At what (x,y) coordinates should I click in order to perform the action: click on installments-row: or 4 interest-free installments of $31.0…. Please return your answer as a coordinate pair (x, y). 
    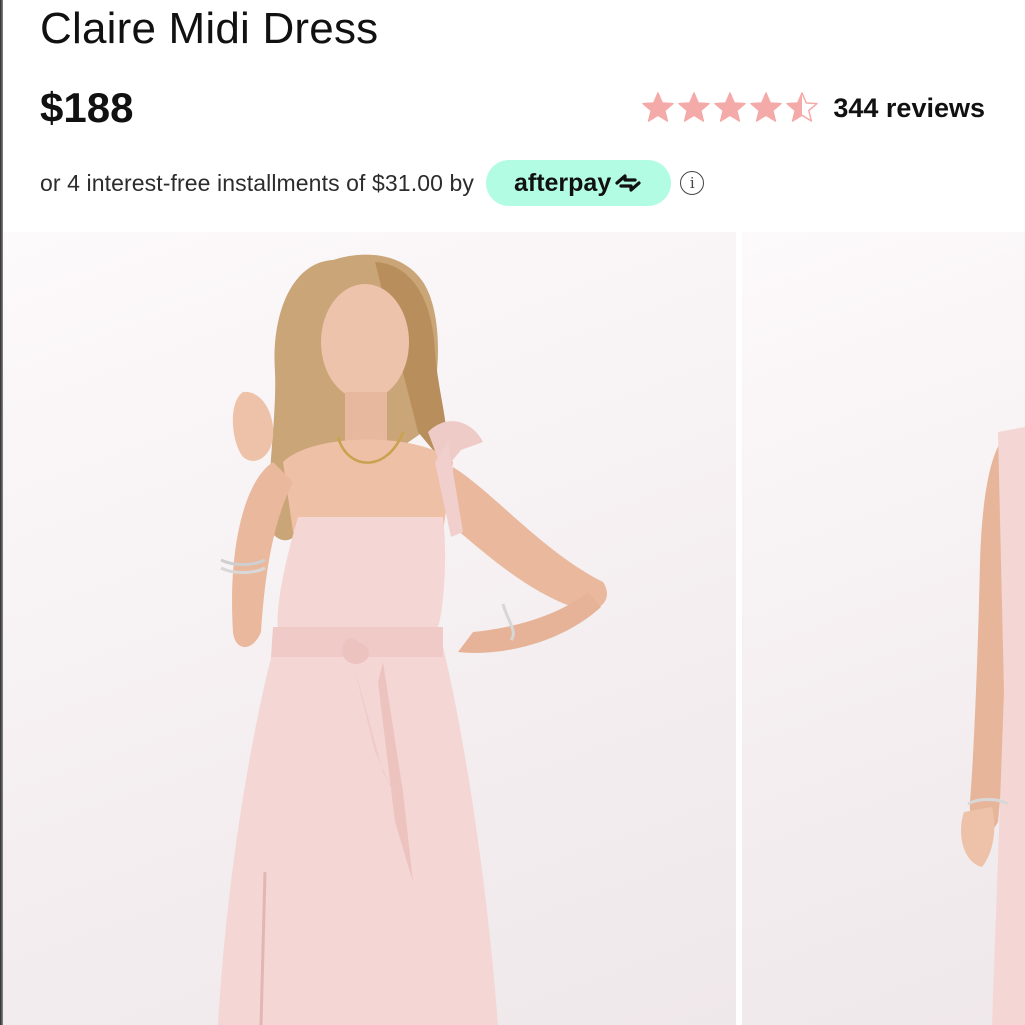
    Looking at the image, I should click on (372, 183).